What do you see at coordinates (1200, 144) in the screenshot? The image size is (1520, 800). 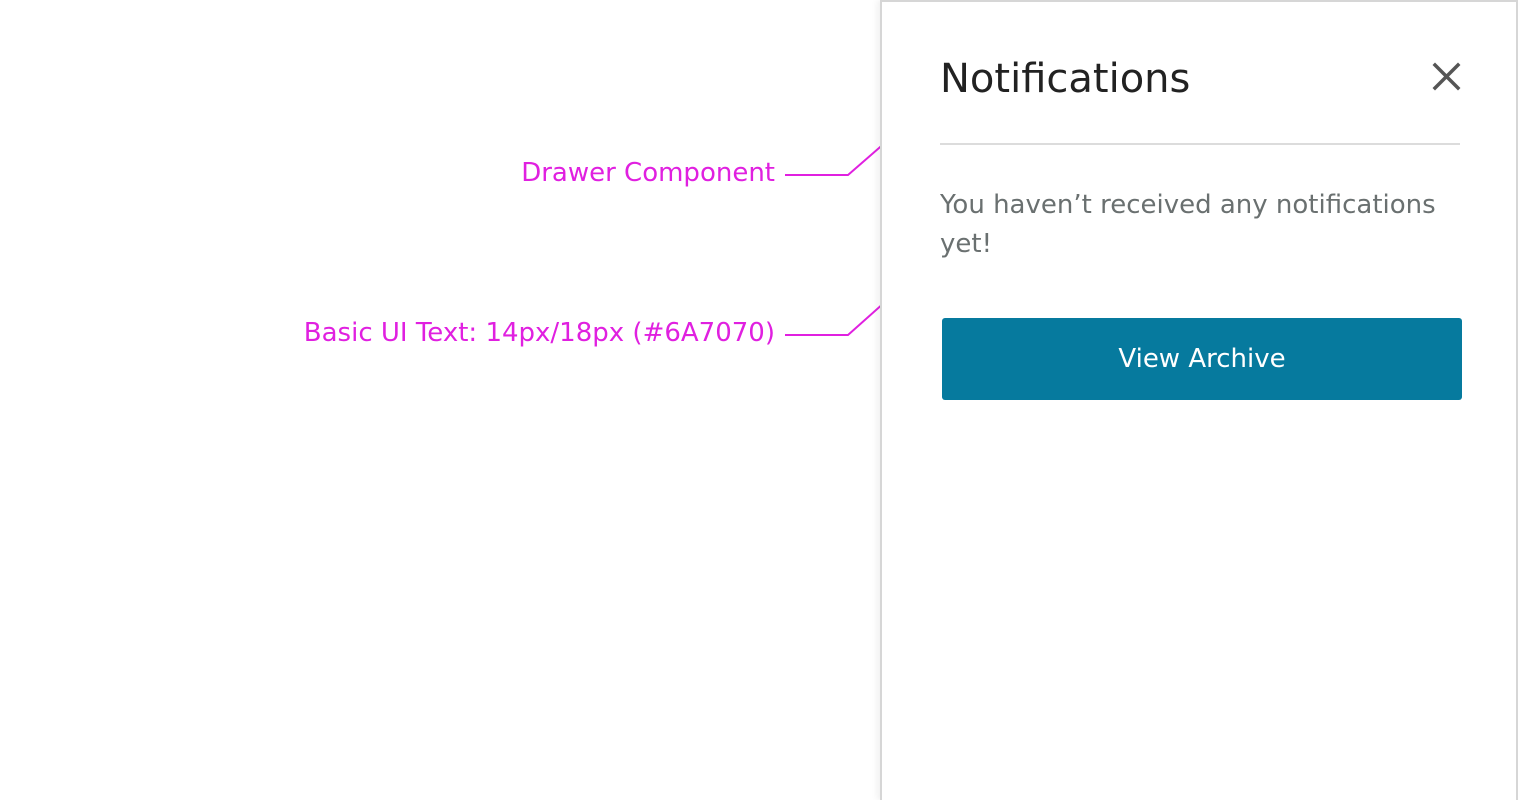 I see `divider` at bounding box center [1200, 144].